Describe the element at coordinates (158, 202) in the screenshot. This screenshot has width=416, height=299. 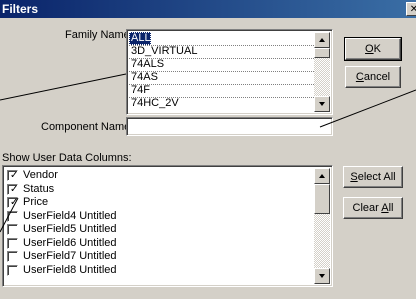
I see `user-column-item: ✓ Price` at that location.